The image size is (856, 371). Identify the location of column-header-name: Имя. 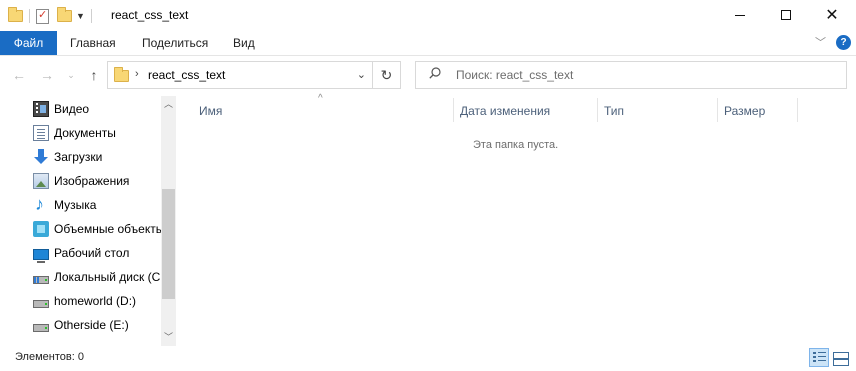
(323, 111).